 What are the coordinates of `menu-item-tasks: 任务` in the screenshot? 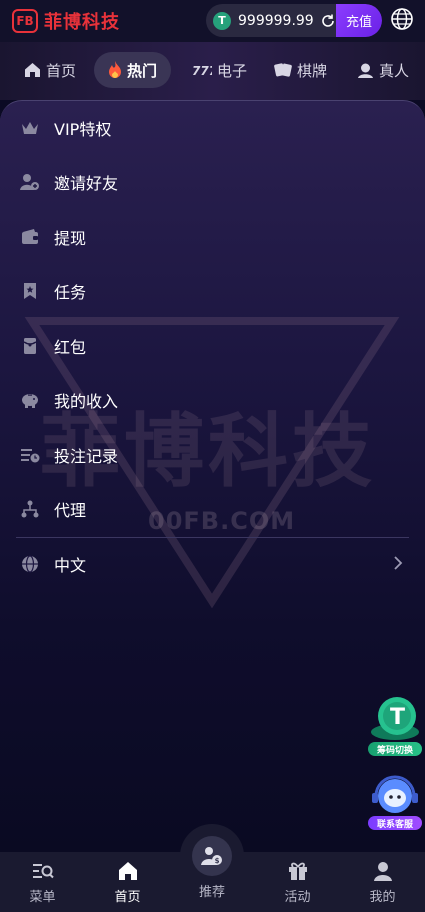 It's located at (212, 291).